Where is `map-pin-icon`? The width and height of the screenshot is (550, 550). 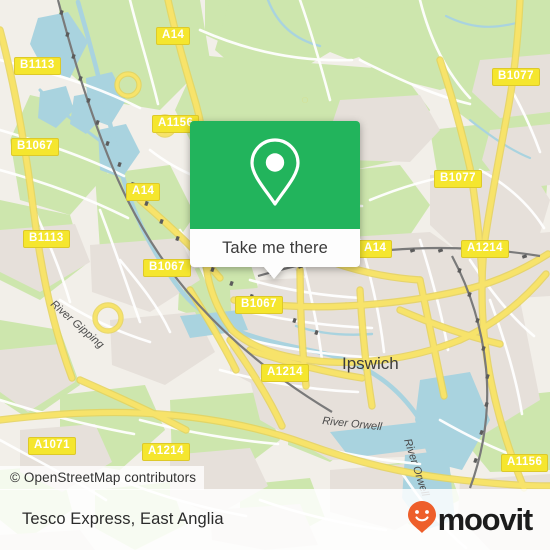
map-pin-icon is located at coordinates (275, 175).